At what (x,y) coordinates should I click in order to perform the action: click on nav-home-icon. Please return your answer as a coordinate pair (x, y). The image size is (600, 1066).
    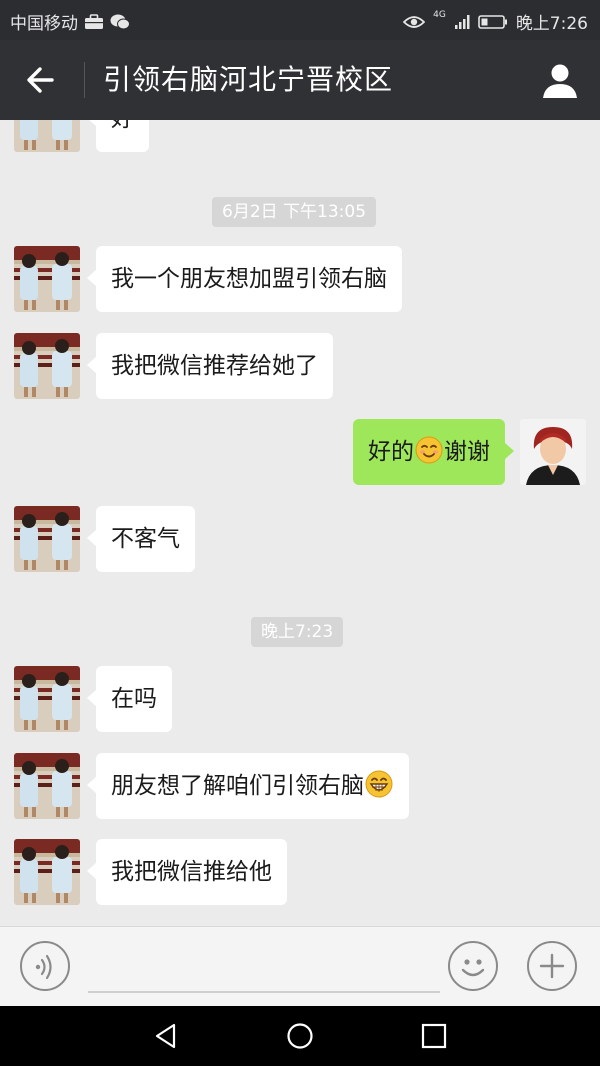
    Looking at the image, I should click on (300, 1036).